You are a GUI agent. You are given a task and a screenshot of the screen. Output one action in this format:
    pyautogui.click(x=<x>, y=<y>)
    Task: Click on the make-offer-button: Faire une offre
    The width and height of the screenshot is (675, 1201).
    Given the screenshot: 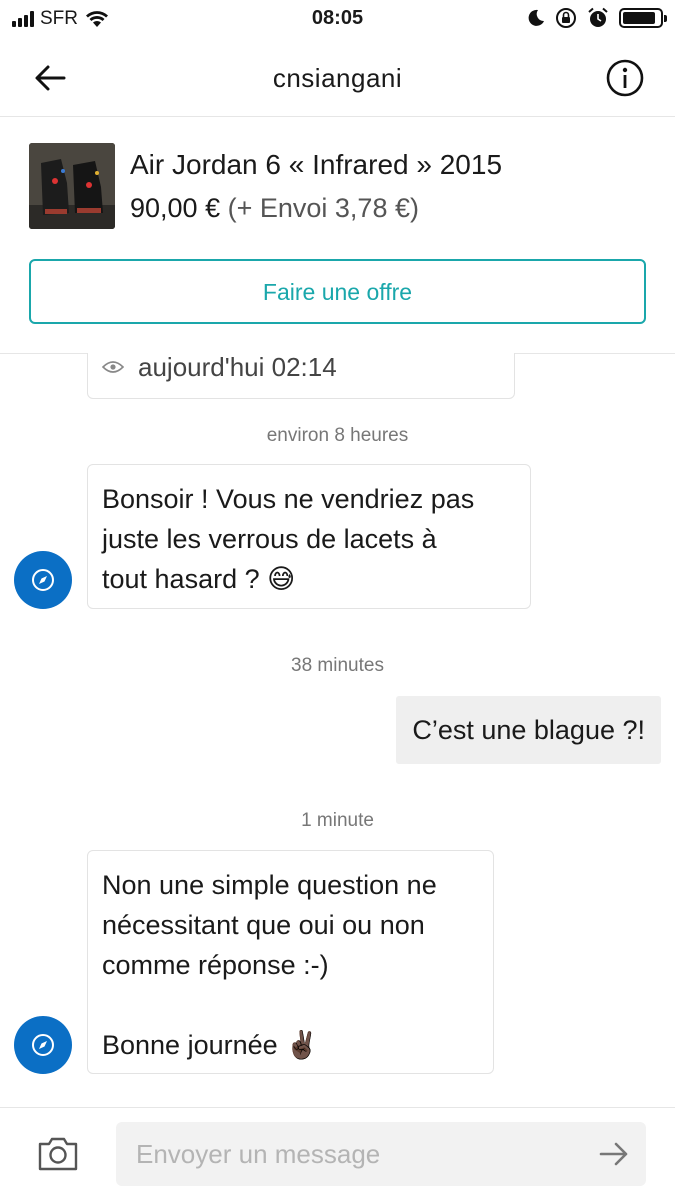 What is the action you would take?
    pyautogui.click(x=337, y=291)
    